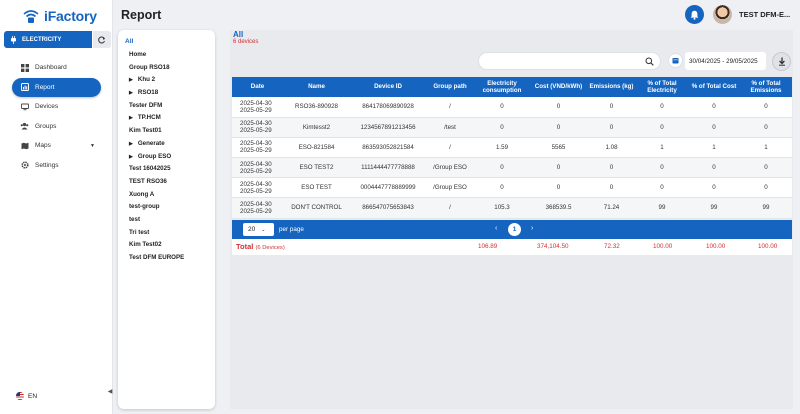 The width and height of the screenshot is (800, 414). I want to click on report-scope-title: All, so click(238, 34).